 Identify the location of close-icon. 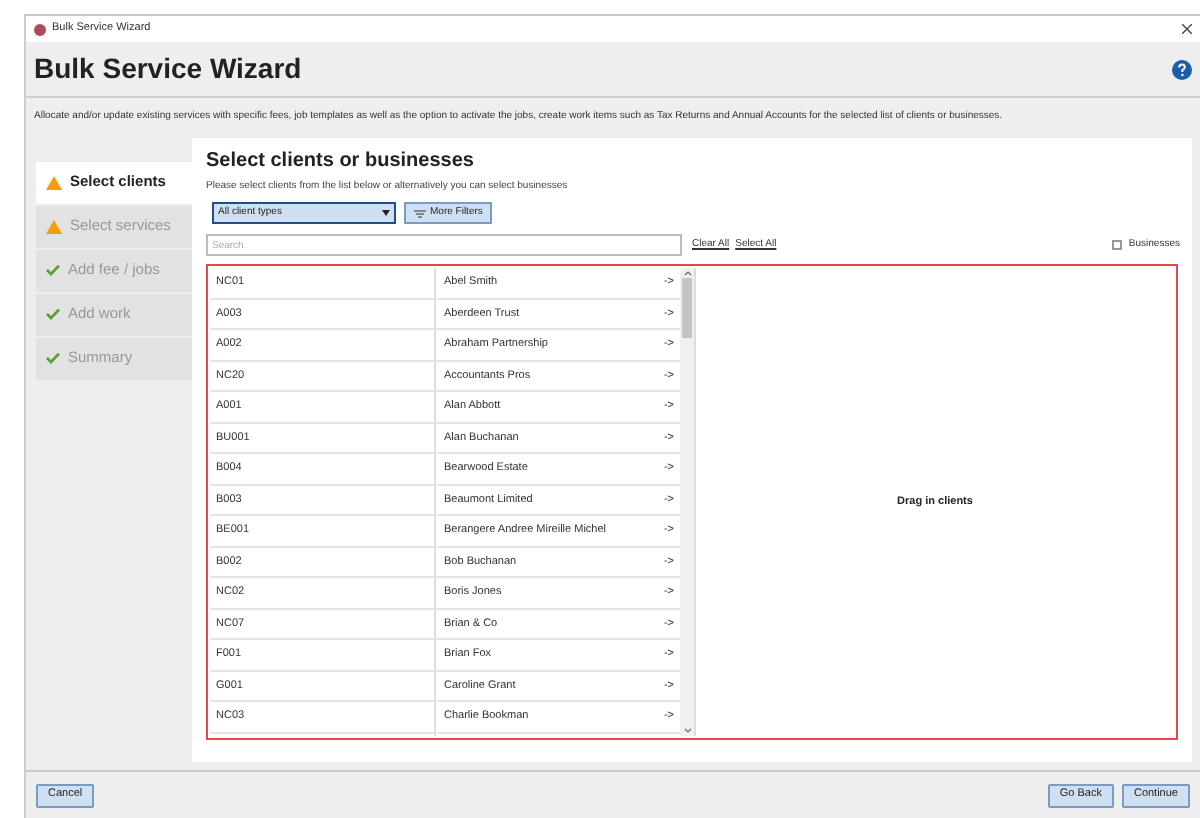
(1187, 29).